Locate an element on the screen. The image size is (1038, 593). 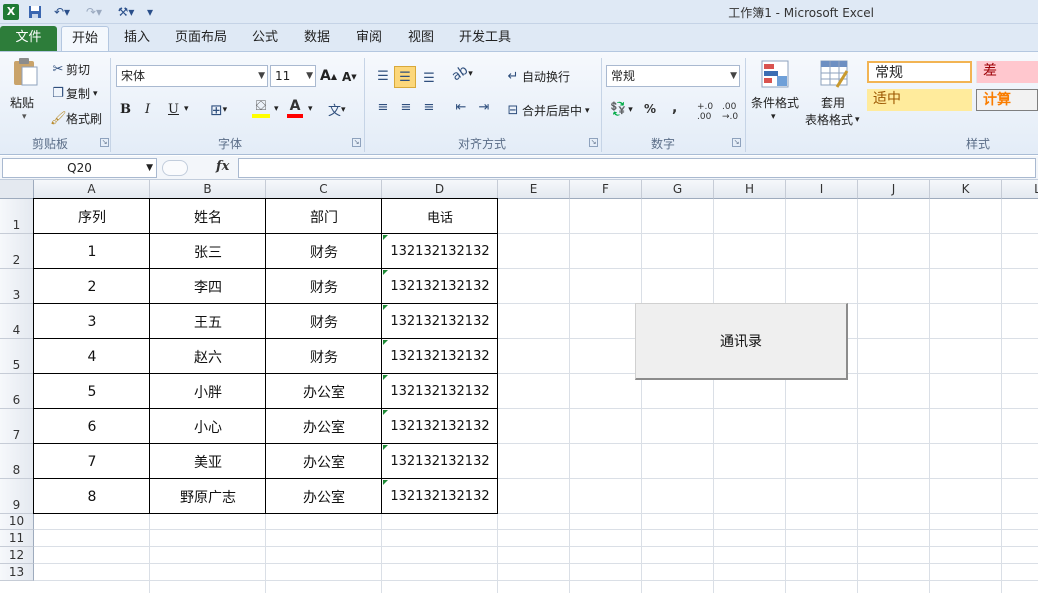
tab-page-layout: 页面布局 is located at coordinates (201, 38).